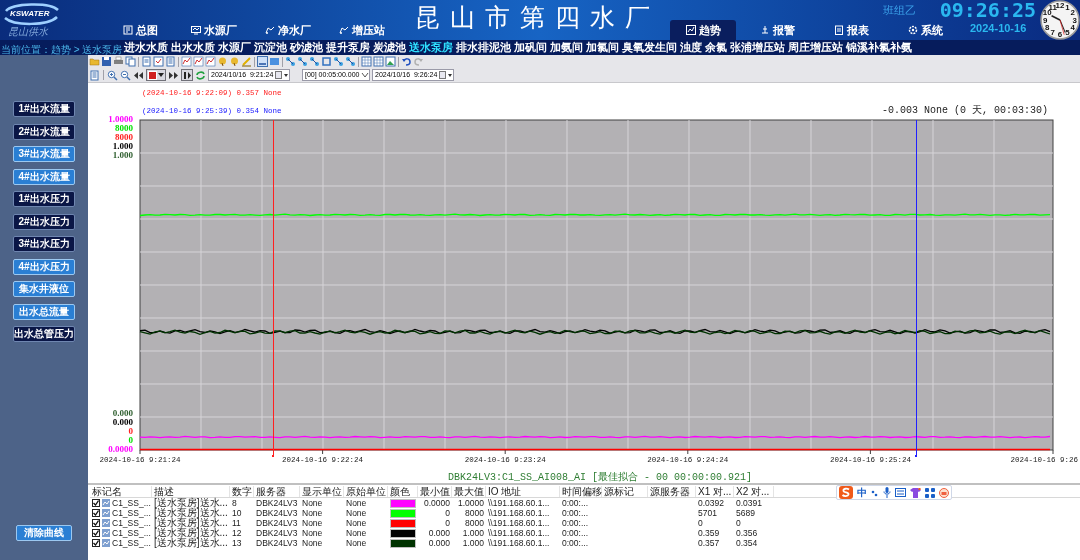 Image resolution: width=1080 pixels, height=560 pixels. I want to click on rewind-icon, so click(138, 75).